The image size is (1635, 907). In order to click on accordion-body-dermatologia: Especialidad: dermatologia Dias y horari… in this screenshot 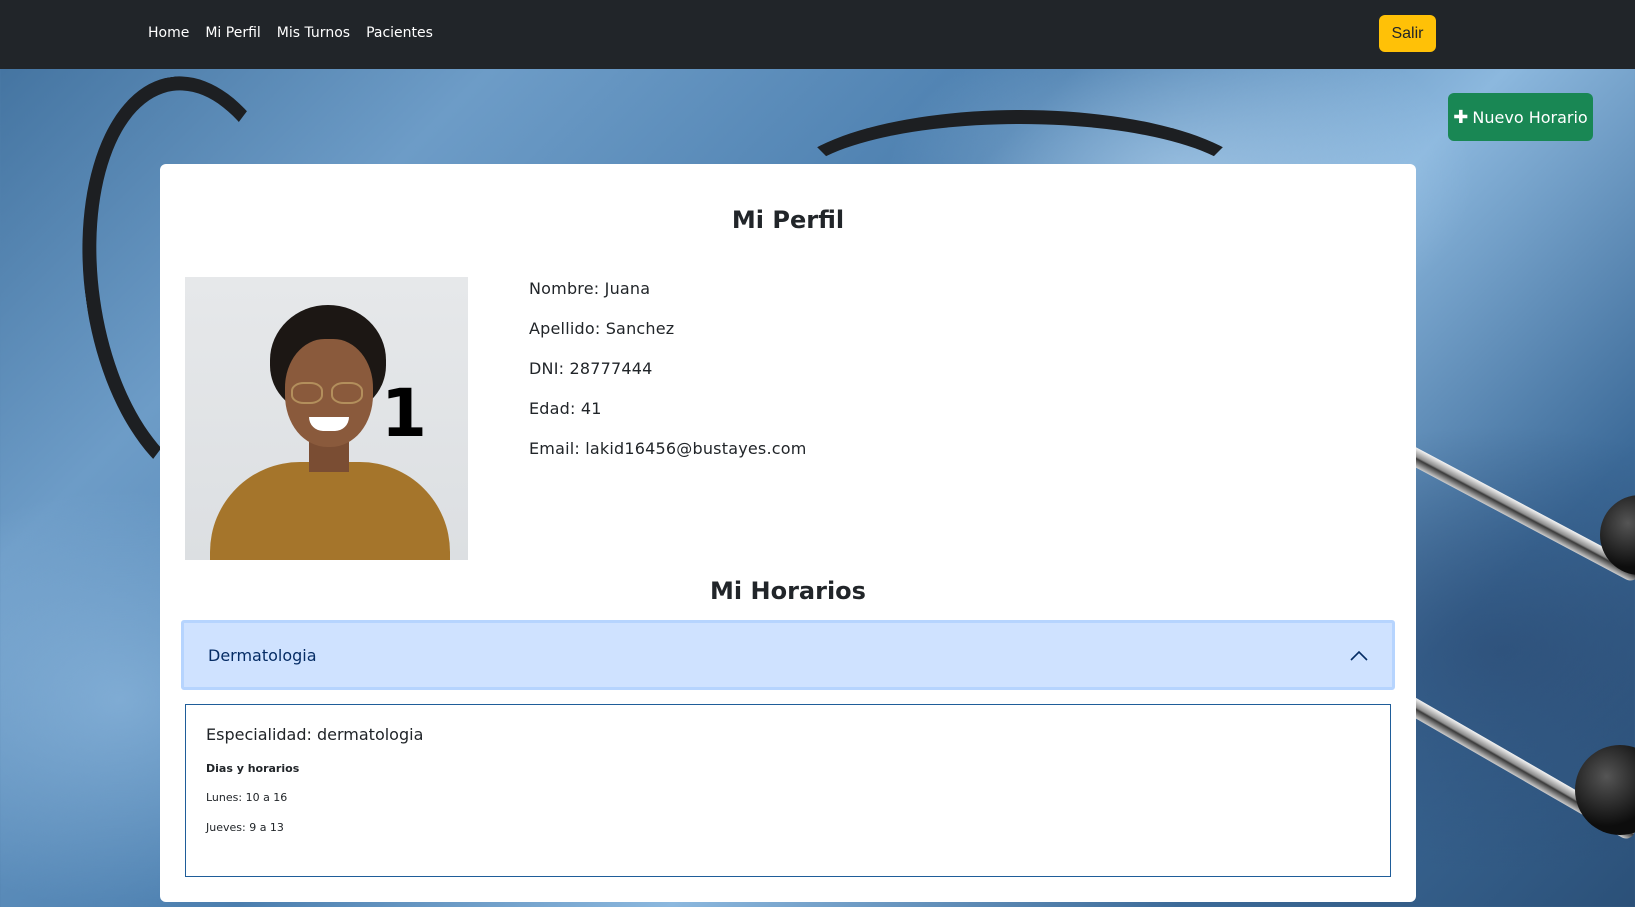, I will do `click(788, 790)`.